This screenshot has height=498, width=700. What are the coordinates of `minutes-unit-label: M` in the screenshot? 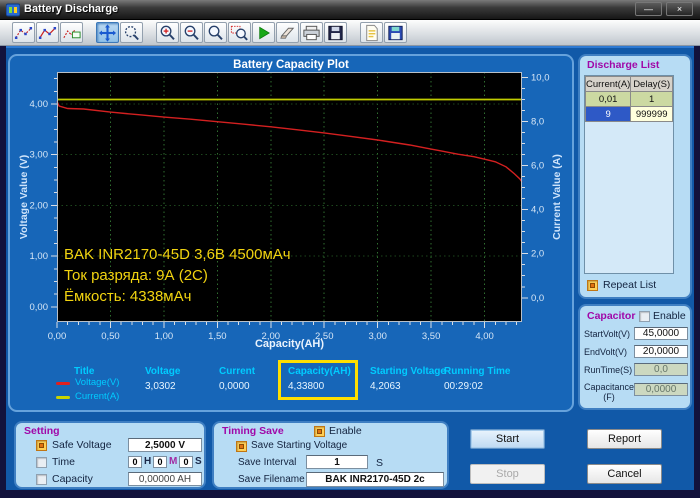 It's located at (173, 461).